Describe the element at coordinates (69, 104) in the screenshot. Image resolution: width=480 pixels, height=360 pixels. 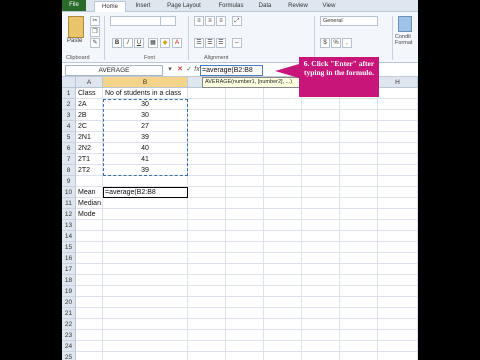
I see `row-header: 2` at that location.